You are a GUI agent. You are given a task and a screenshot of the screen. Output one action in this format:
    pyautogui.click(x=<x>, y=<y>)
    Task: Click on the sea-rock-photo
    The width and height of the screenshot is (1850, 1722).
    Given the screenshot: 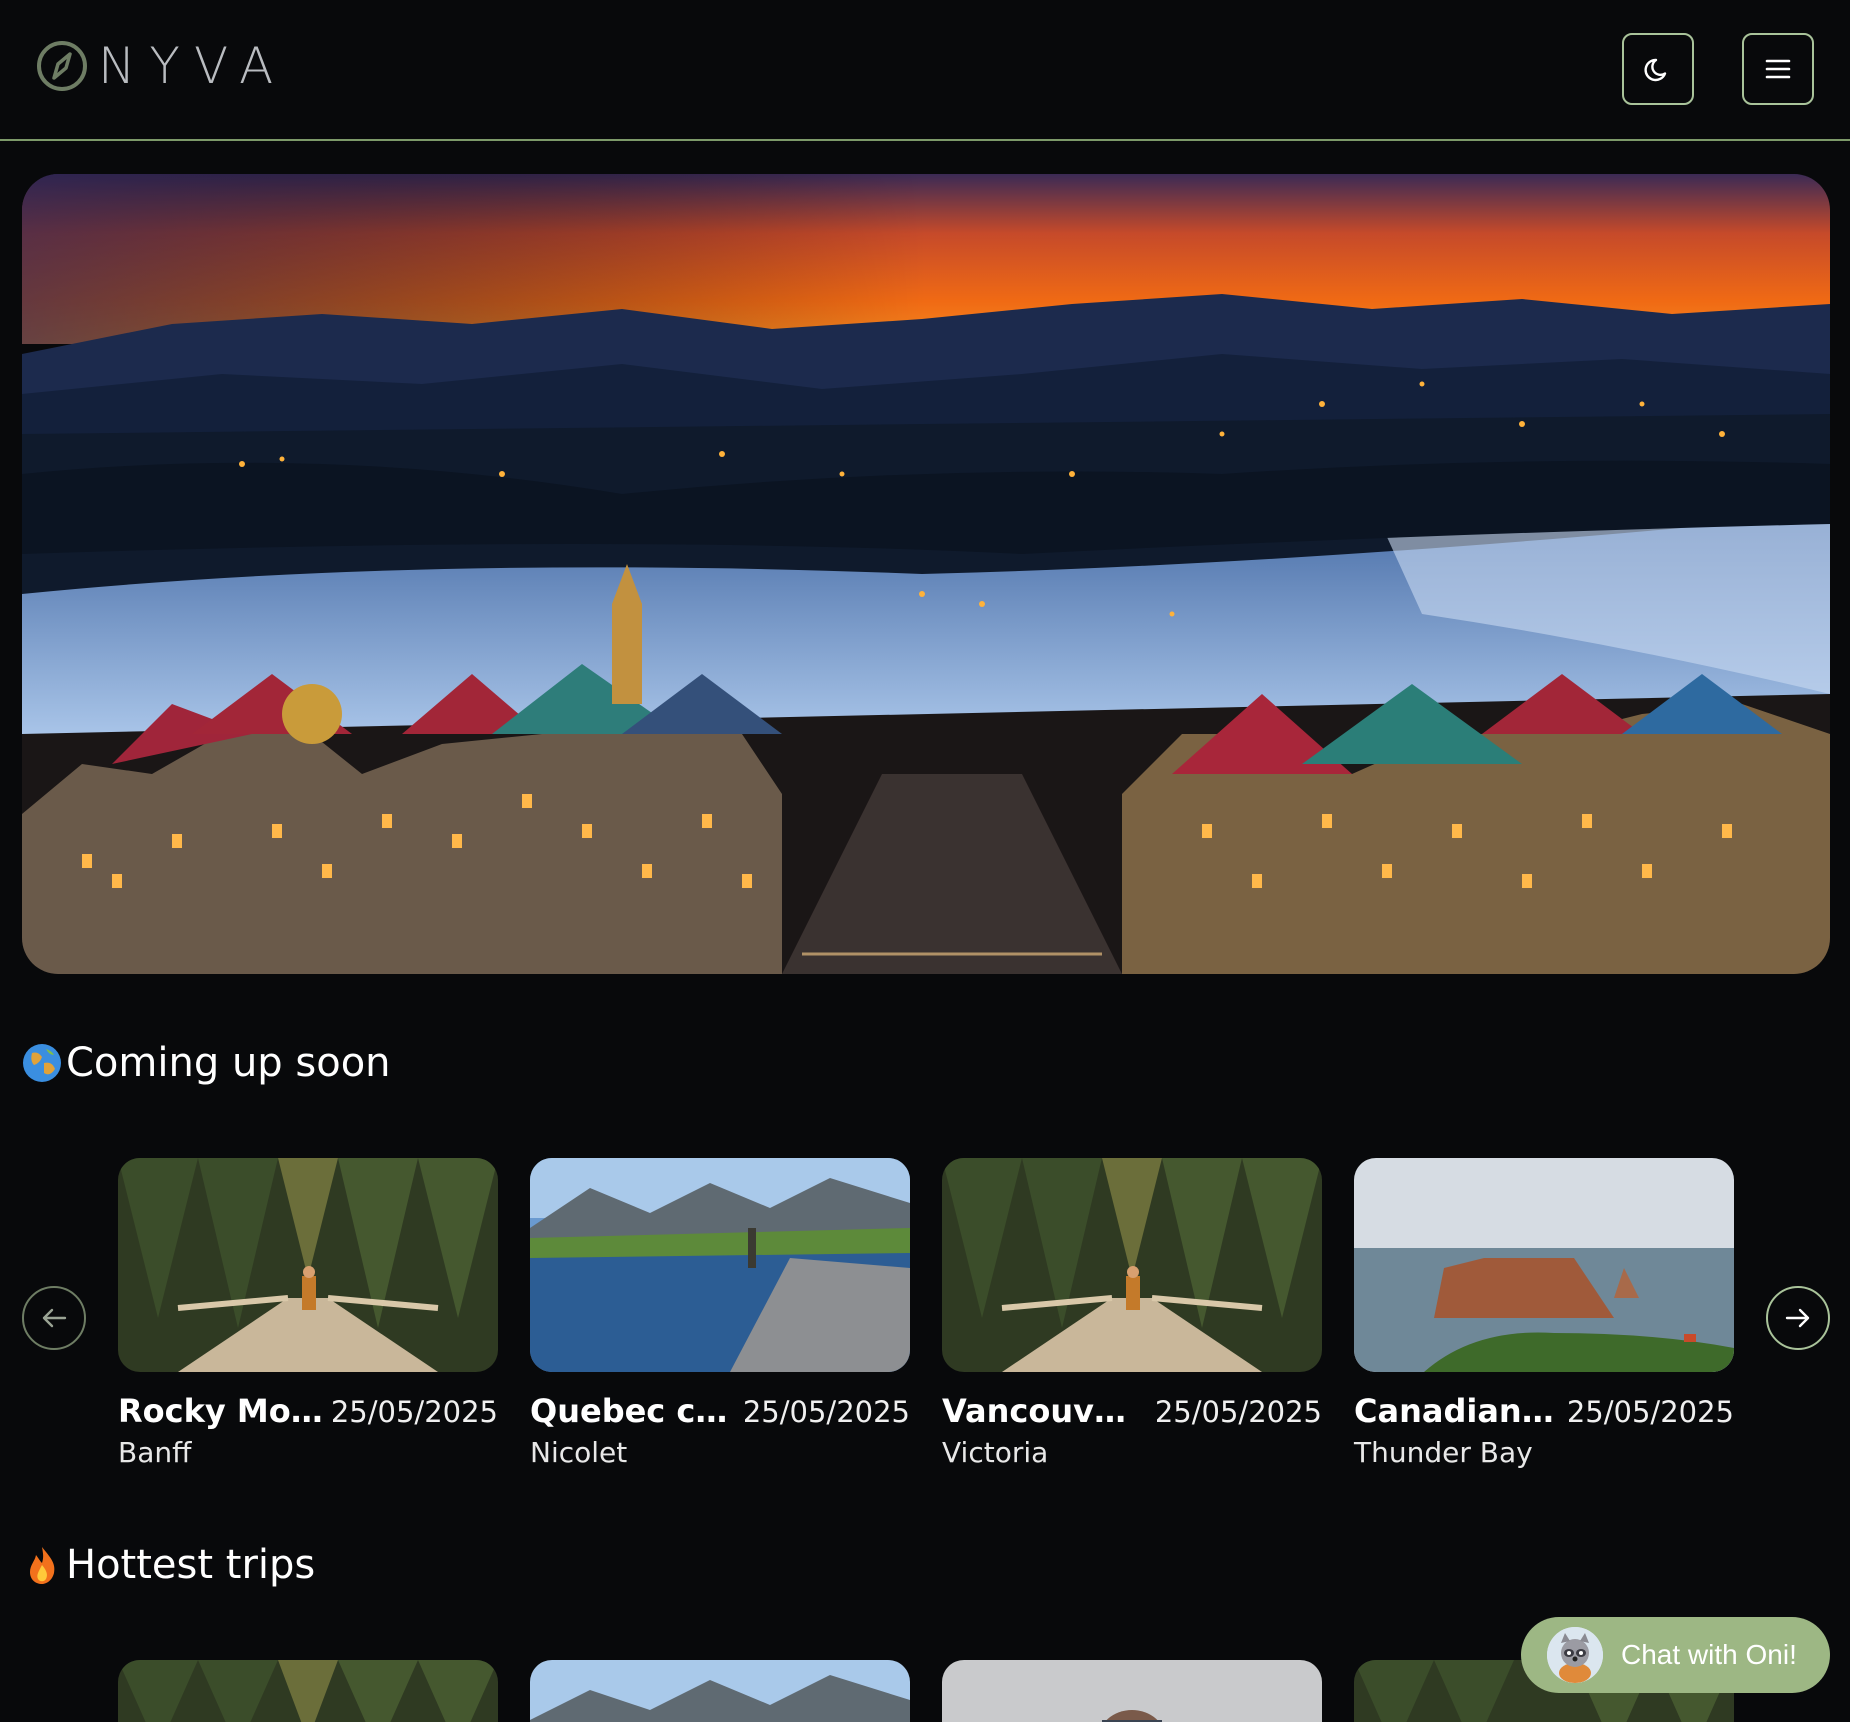 What is the action you would take?
    pyautogui.click(x=1544, y=1265)
    